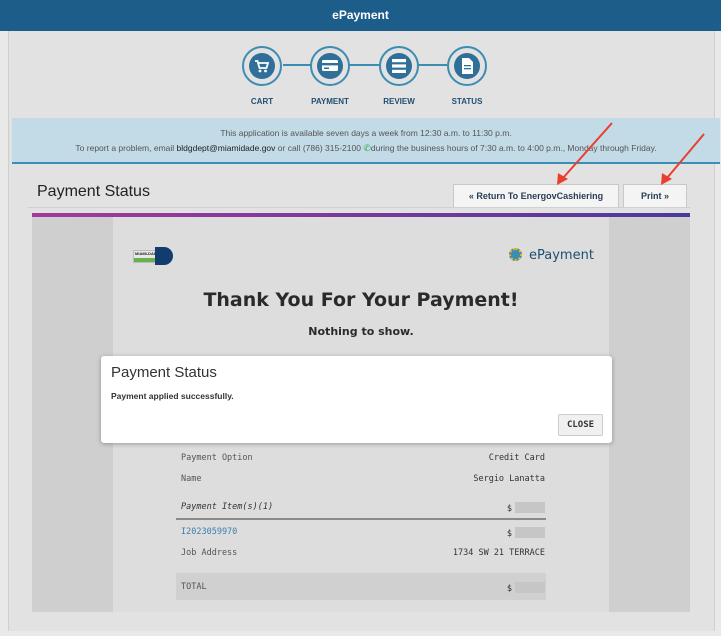  Describe the element at coordinates (363, 481) in the screenshot. I see `receipt-row-name: Name Sergio Lanatta` at that location.